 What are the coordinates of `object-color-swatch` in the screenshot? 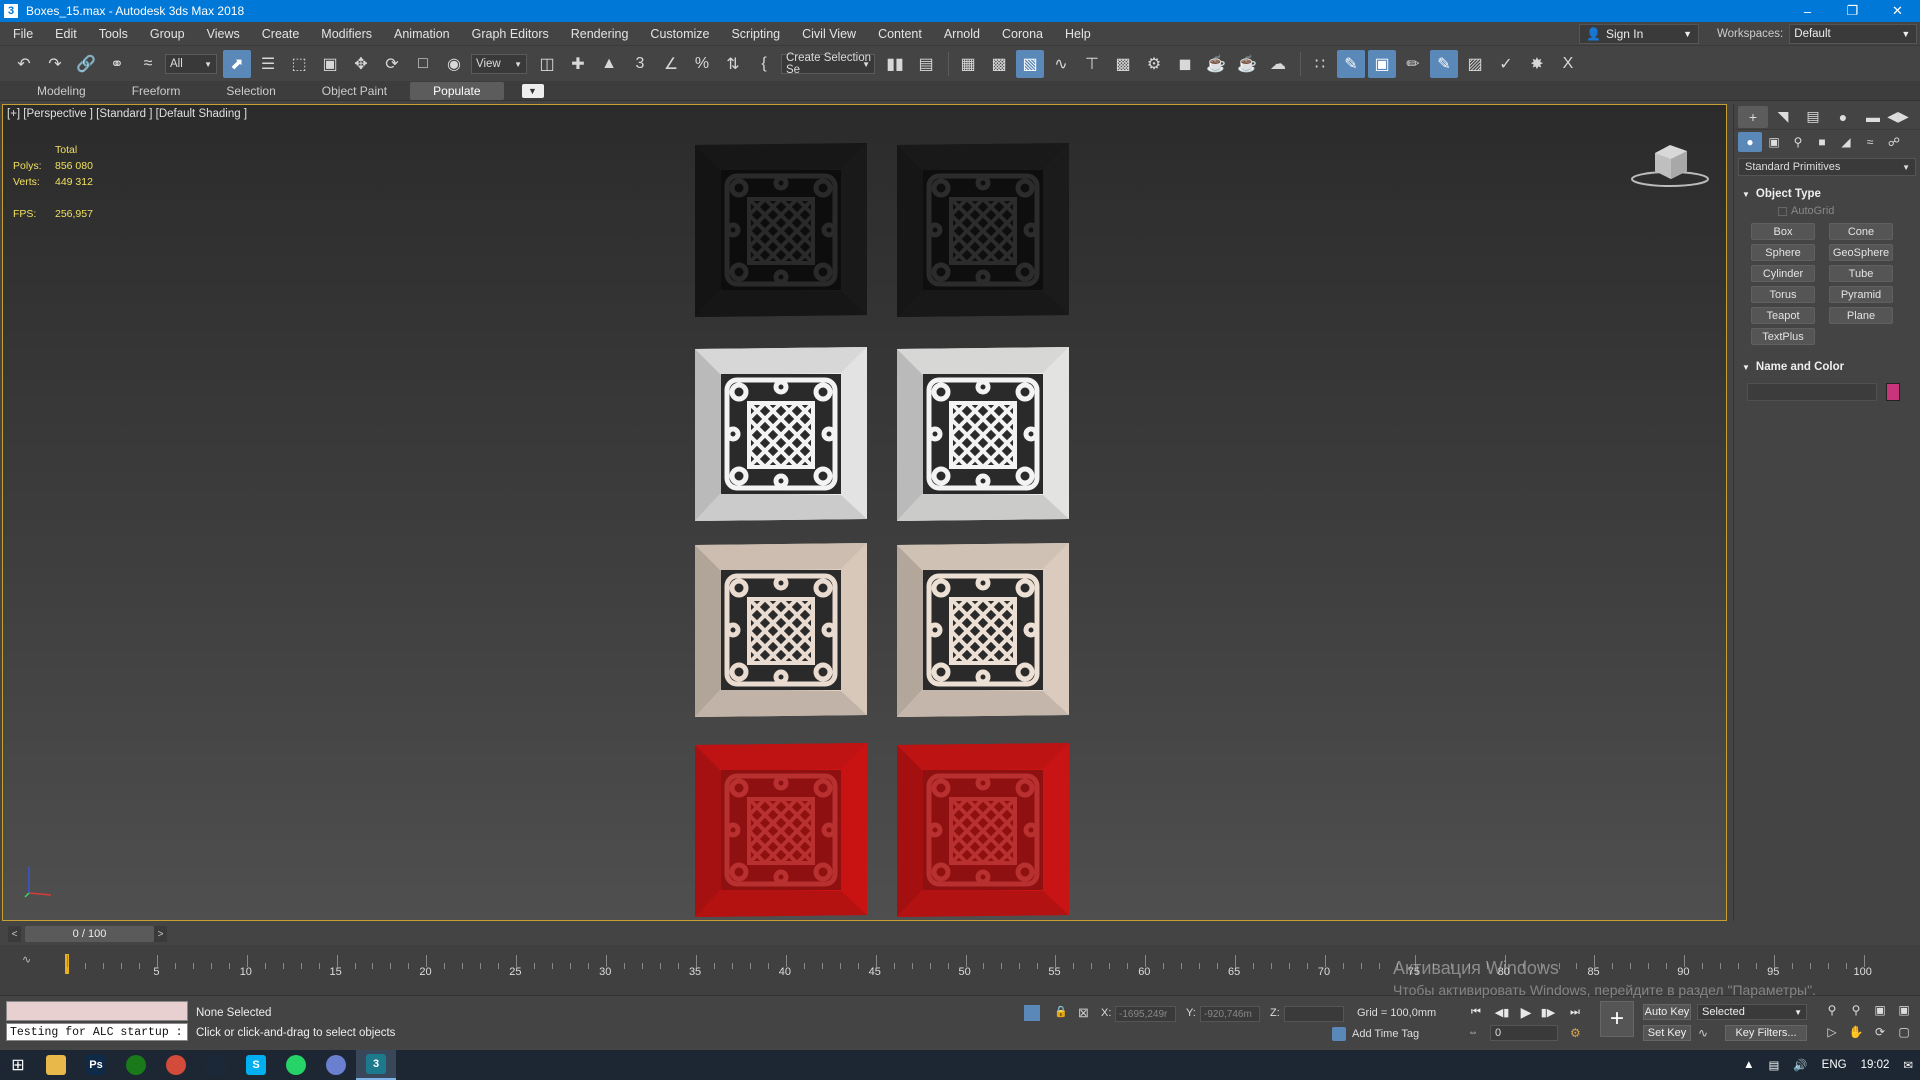 It's located at (1893, 392).